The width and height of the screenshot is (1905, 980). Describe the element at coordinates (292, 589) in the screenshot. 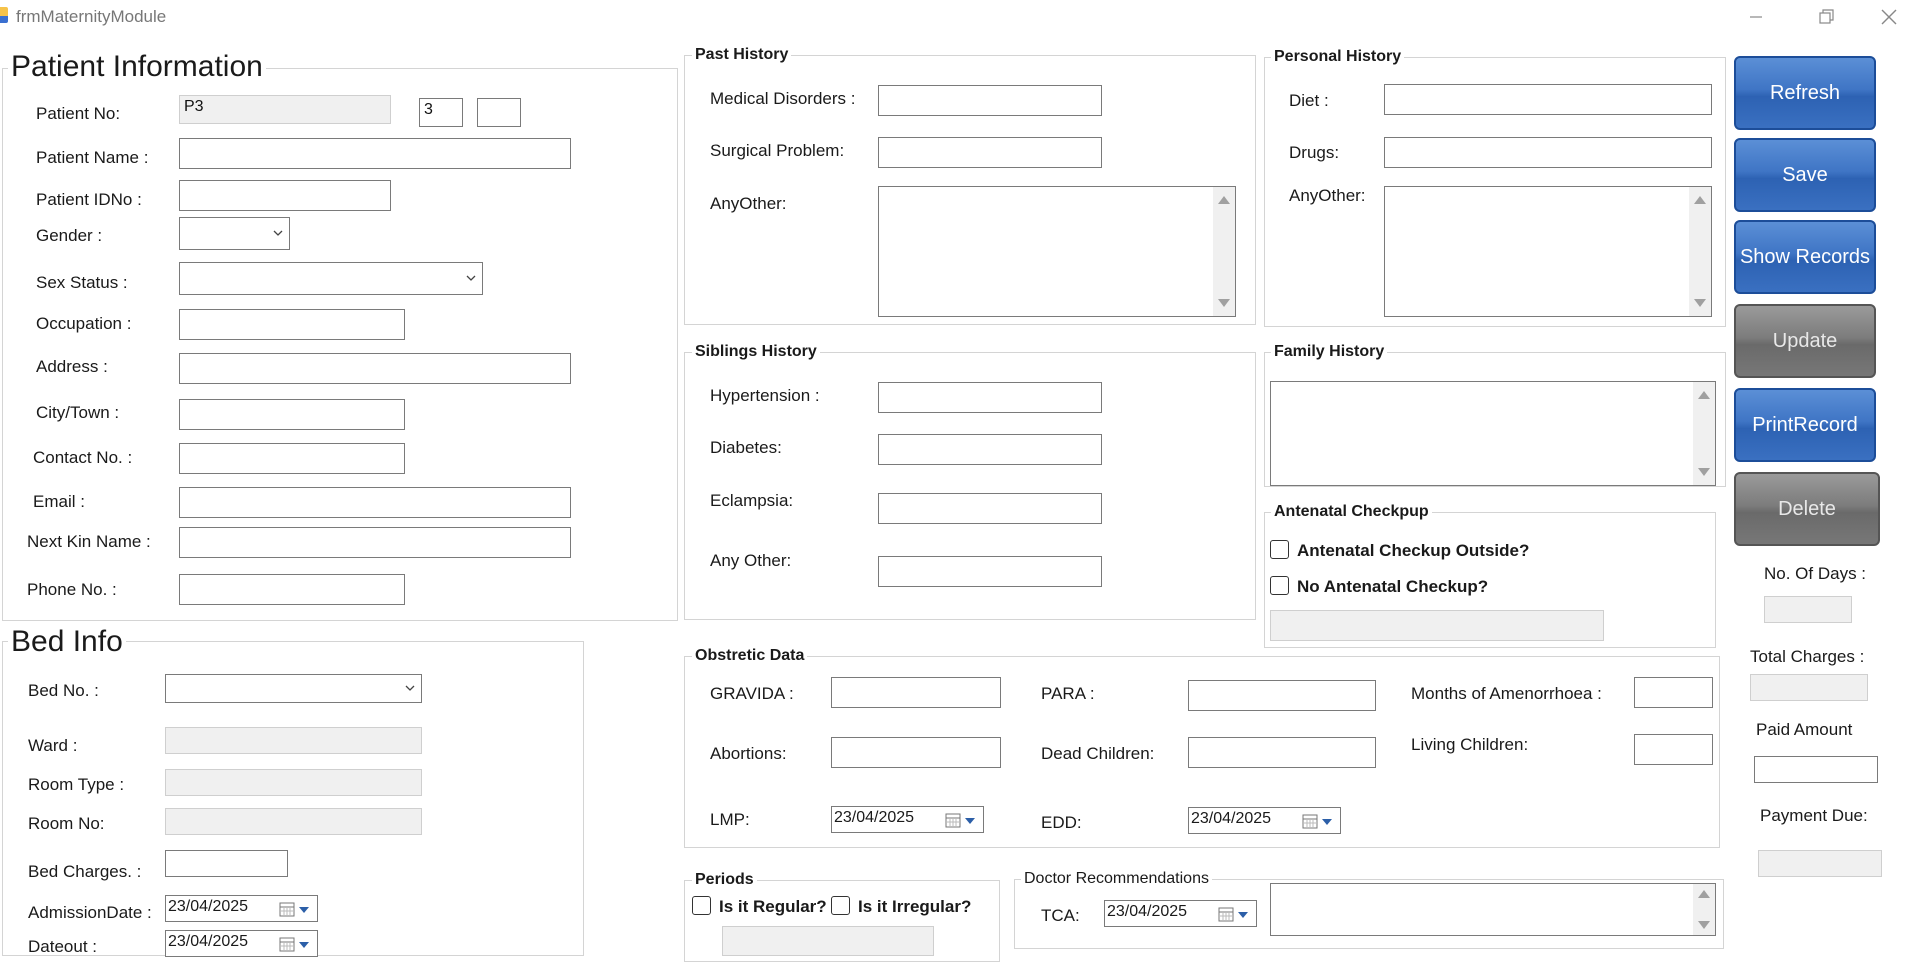

I see `phone-field` at that location.